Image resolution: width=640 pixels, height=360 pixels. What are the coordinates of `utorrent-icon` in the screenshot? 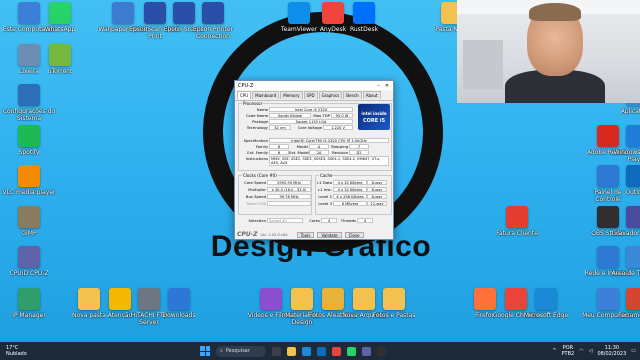 It's located at (60, 55).